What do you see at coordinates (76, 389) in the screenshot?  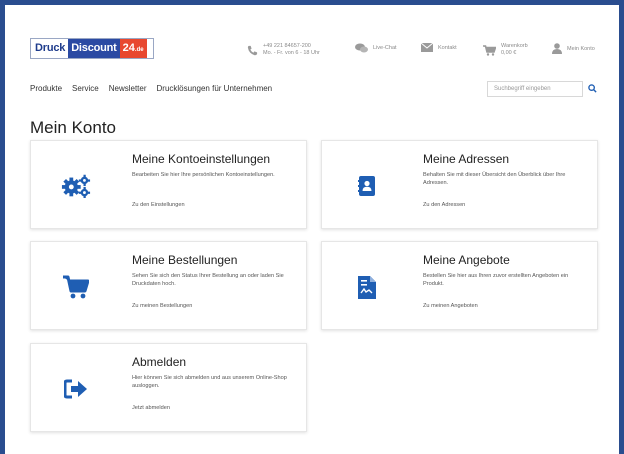 I see `sign-out-icon` at bounding box center [76, 389].